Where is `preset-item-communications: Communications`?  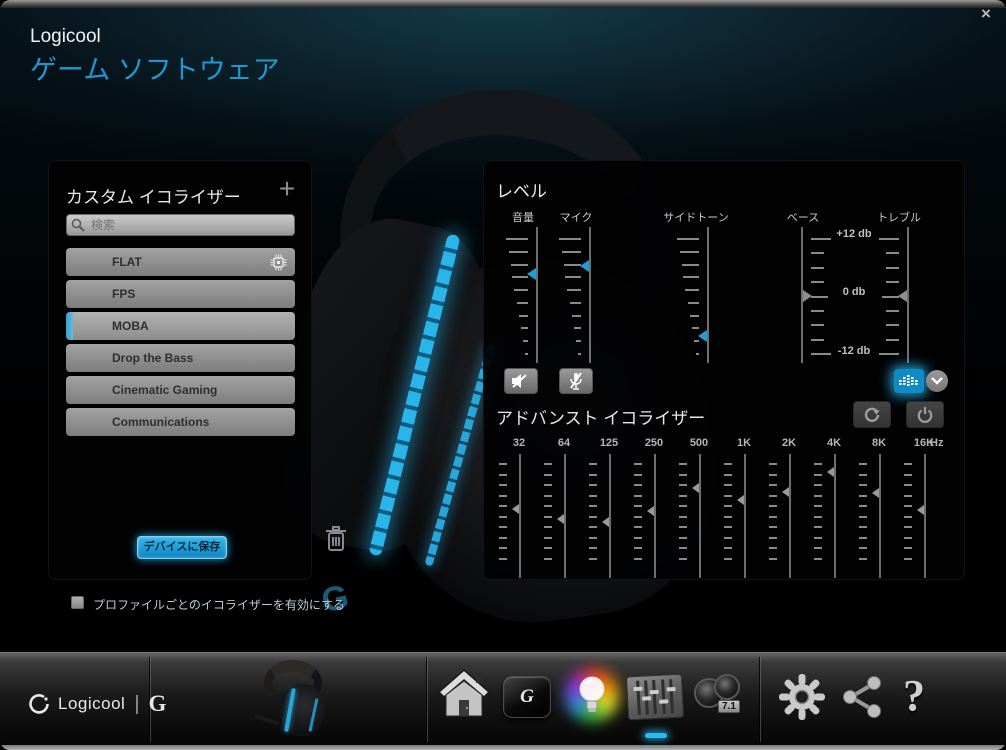 preset-item-communications: Communications is located at coordinates (180, 422).